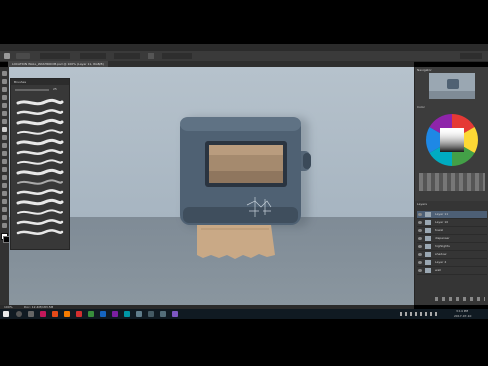 This screenshot has width=488, height=366. I want to click on navigator-panel-title: Navigator, so click(424, 70).